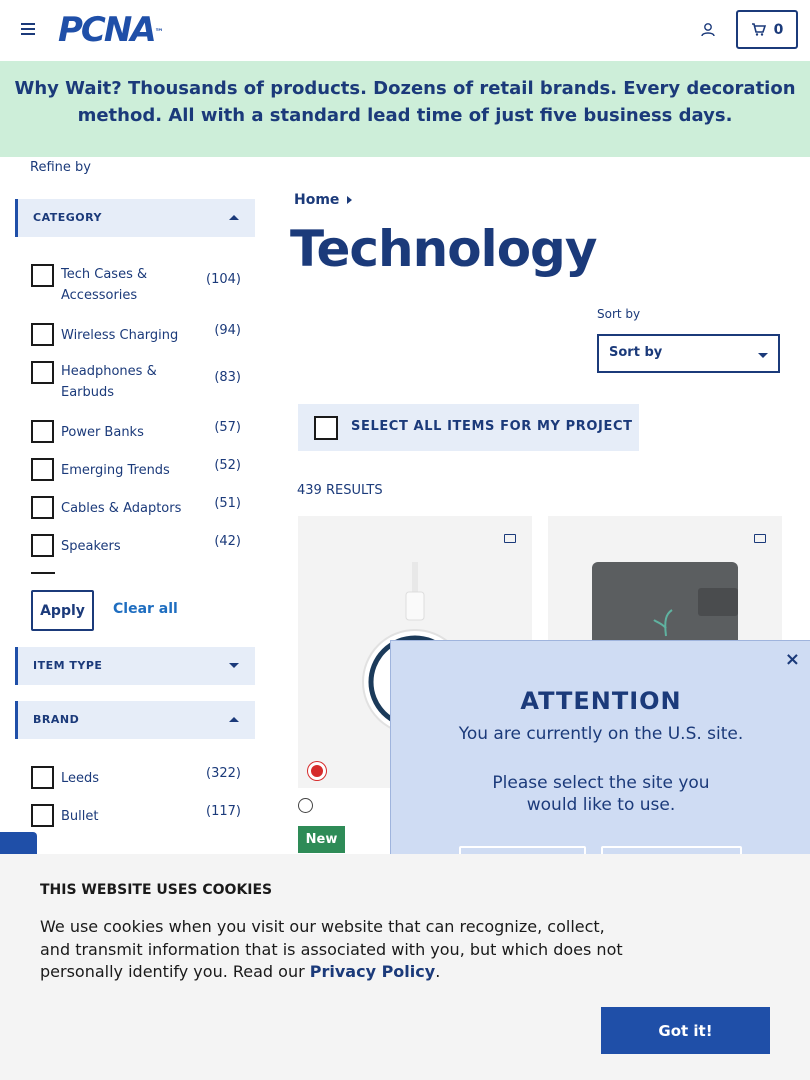 The width and height of the screenshot is (810, 1080). Describe the element at coordinates (67, 217) in the screenshot. I see `facet-category-title: CATEGORY` at that location.